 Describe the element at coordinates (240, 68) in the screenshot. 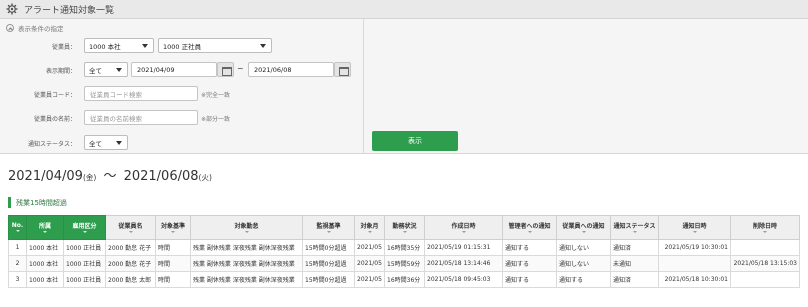

I see `period-tilde: ~` at that location.